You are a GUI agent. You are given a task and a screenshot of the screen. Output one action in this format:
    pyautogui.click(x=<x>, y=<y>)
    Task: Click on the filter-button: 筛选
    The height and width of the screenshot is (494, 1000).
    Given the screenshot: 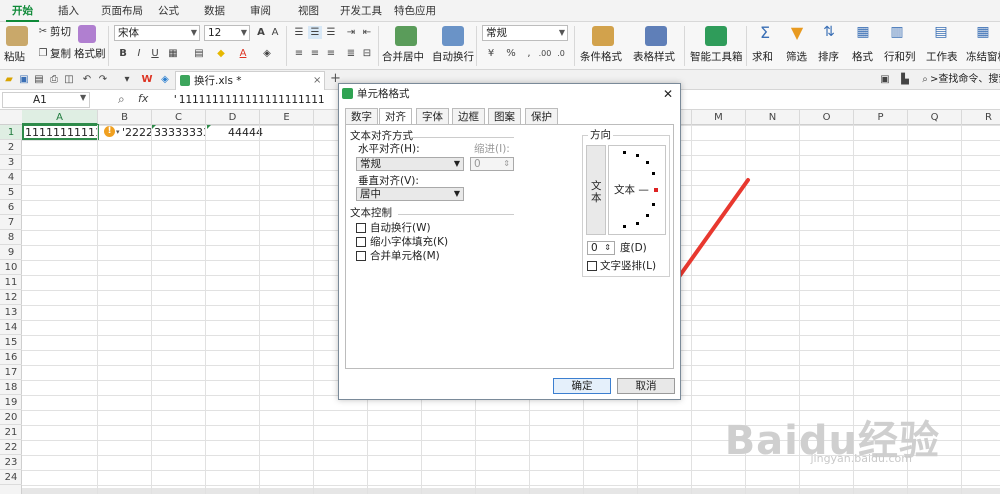 What is the action you would take?
    pyautogui.click(x=796, y=57)
    